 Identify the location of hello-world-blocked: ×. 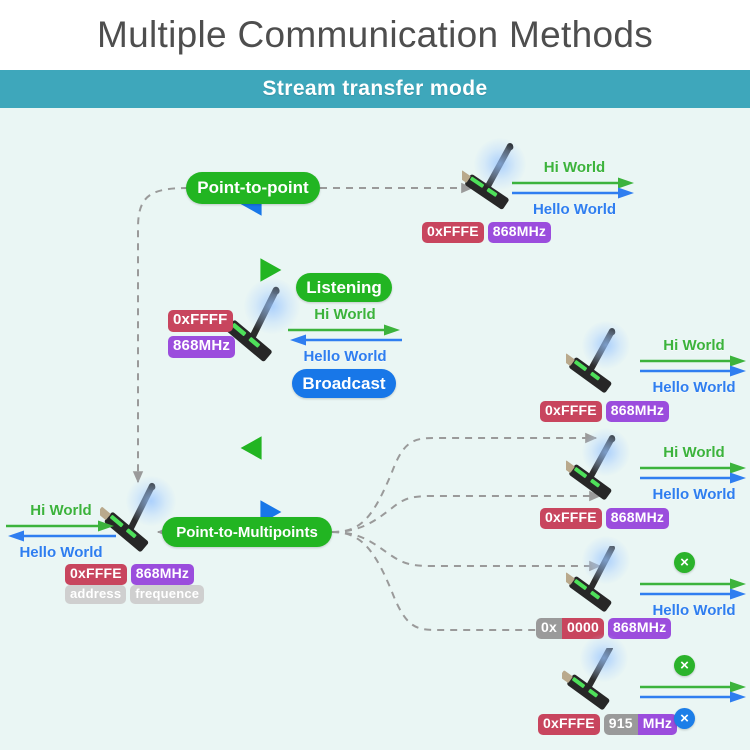
(694, 718).